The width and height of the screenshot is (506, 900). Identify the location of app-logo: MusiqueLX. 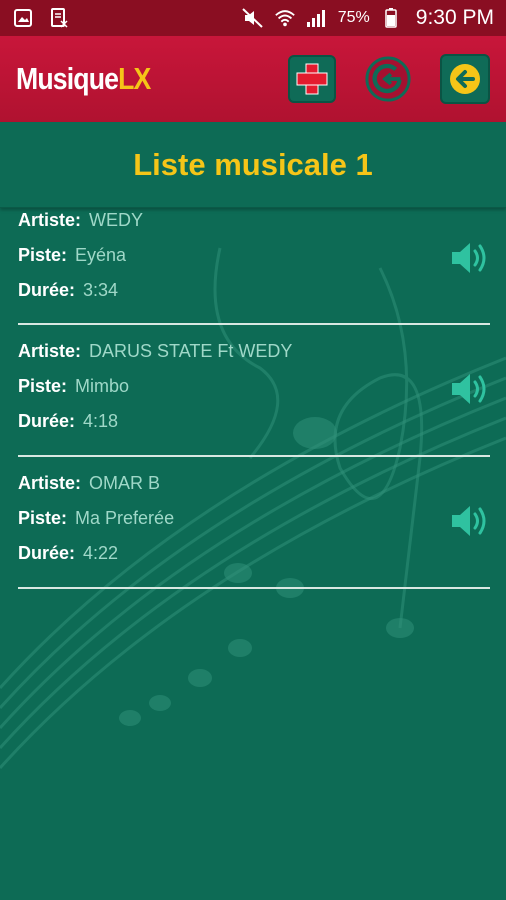
(83, 79).